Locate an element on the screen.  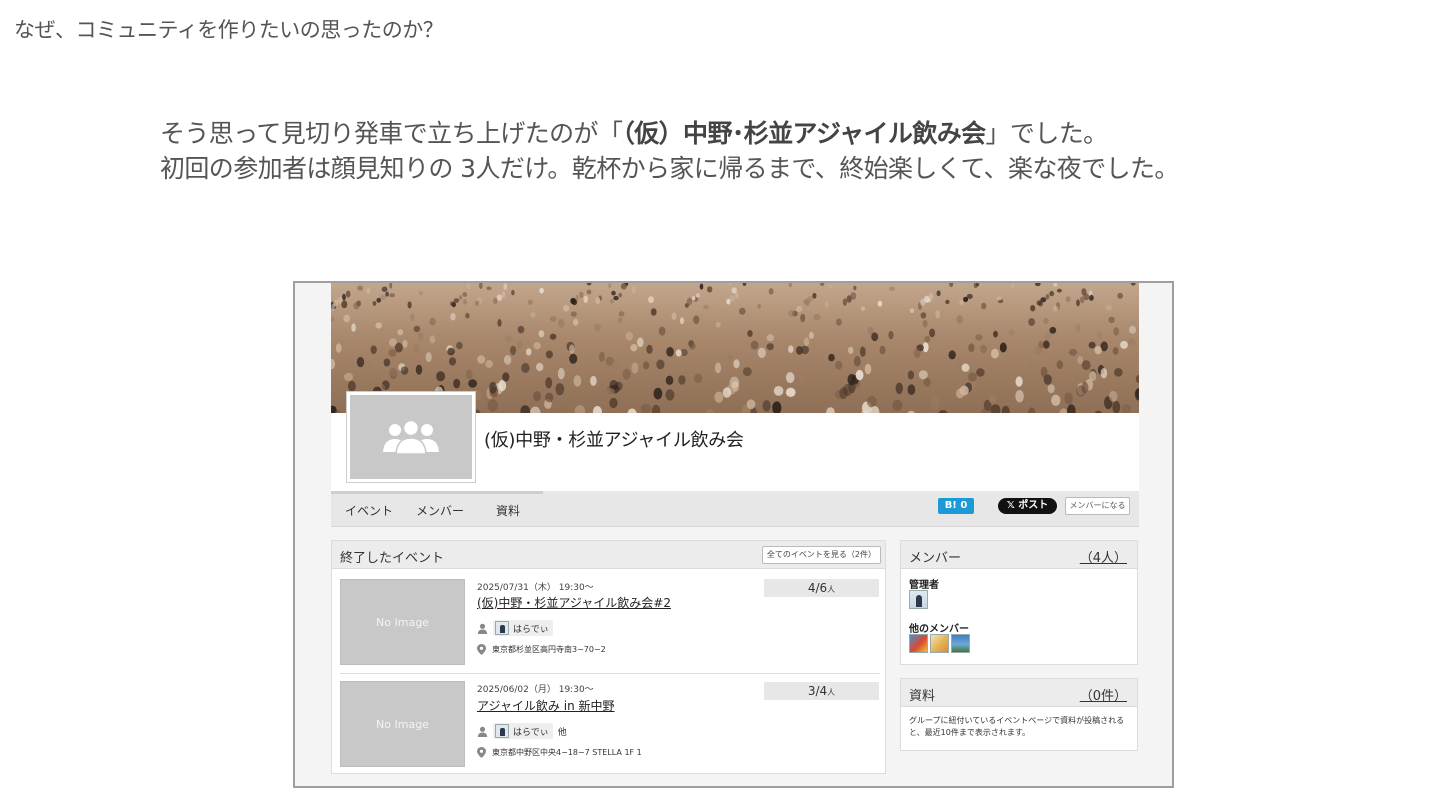
group-tab-bar: イベント メンバー 資料 B! 0 𝕏 ポスト メンバーになる is located at coordinates (735, 509).